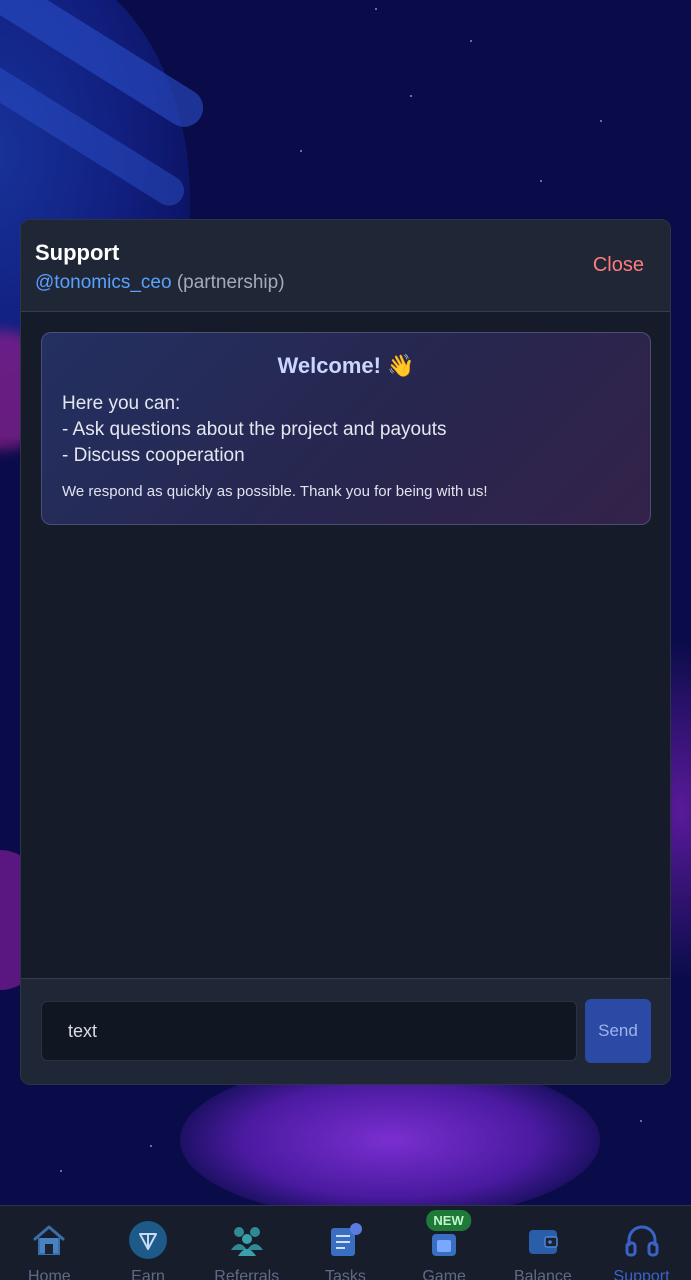 Image resolution: width=691 pixels, height=1280 pixels. I want to click on send-button: Send, so click(618, 1031).